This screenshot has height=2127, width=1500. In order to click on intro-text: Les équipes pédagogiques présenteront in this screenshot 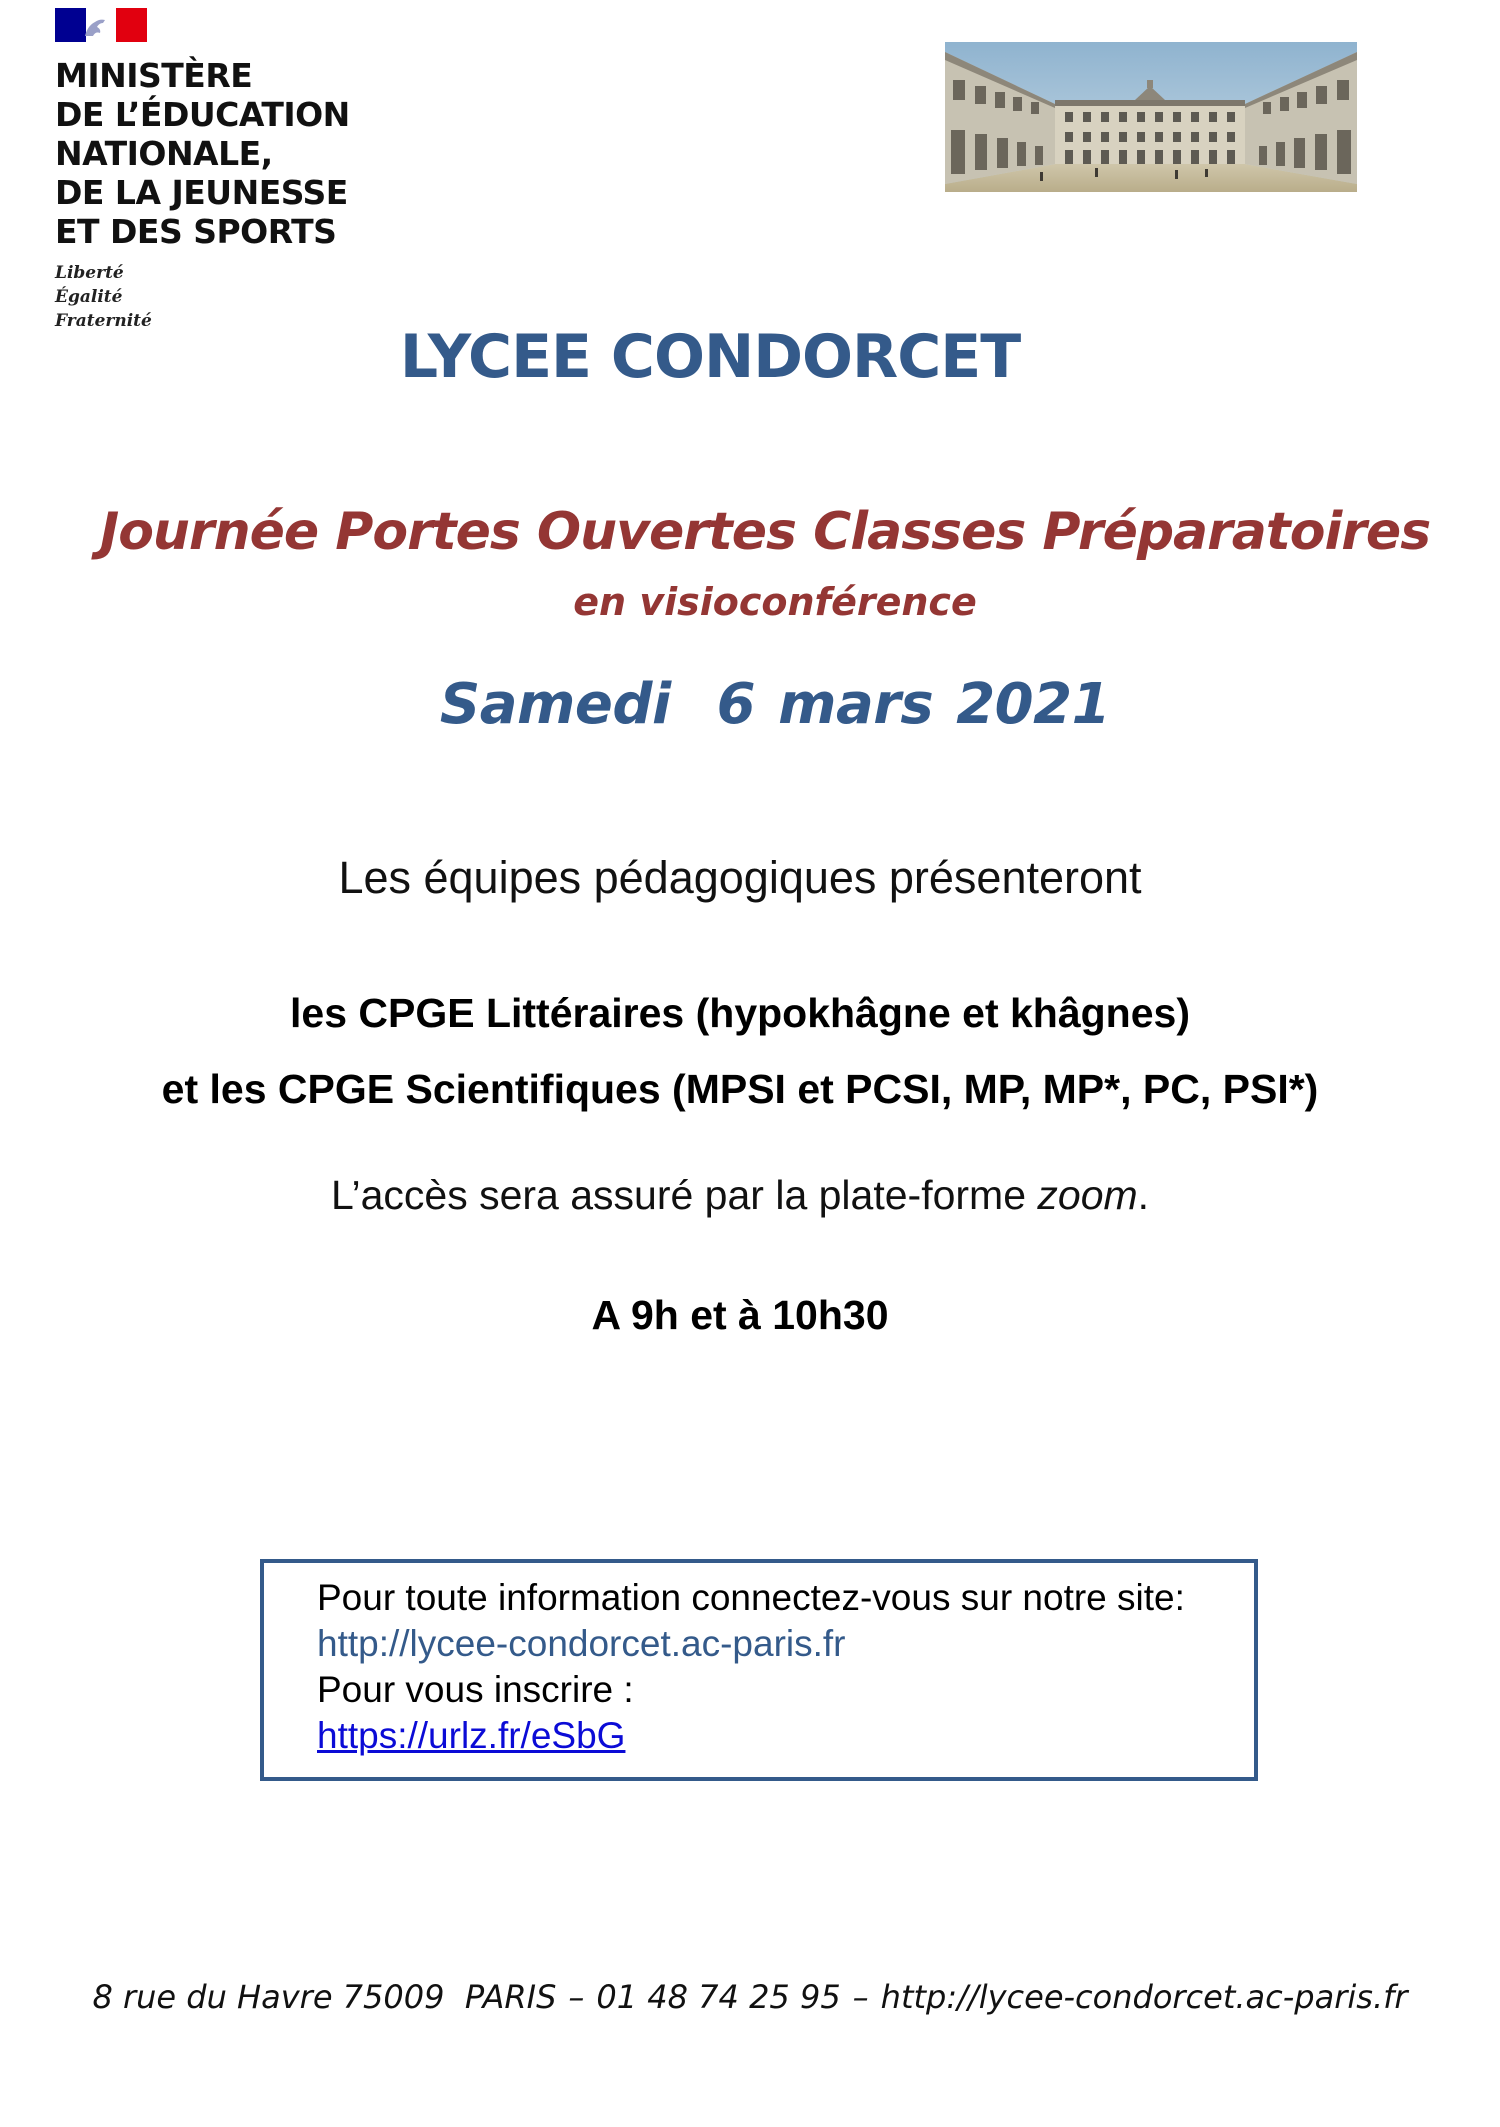, I will do `click(740, 877)`.